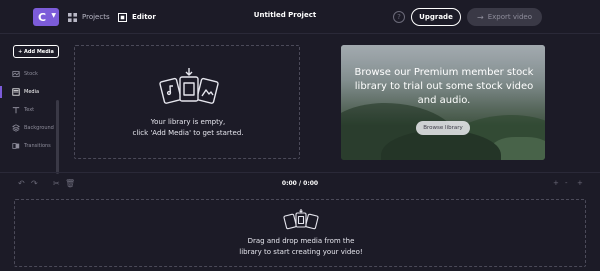 The width and height of the screenshot is (600, 271). Describe the element at coordinates (37, 146) in the screenshot. I see `sidebar-item-label: Transitions` at that location.